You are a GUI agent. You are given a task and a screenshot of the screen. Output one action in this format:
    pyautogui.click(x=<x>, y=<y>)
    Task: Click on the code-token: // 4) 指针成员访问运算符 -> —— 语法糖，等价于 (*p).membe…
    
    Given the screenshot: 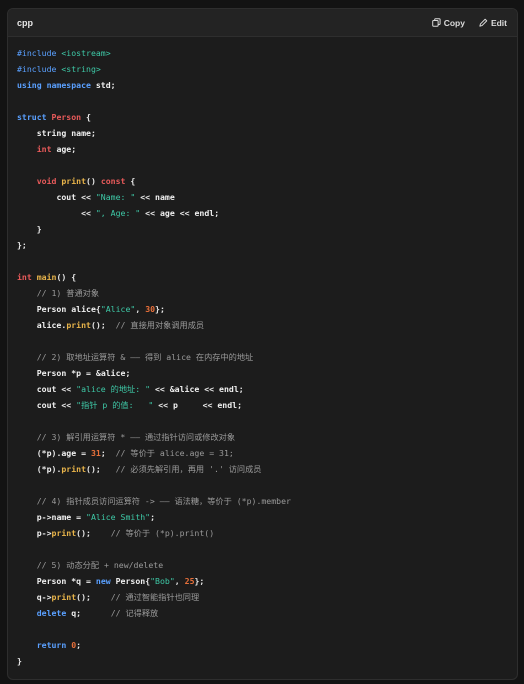 What is the action you would take?
    pyautogui.click(x=163, y=501)
    